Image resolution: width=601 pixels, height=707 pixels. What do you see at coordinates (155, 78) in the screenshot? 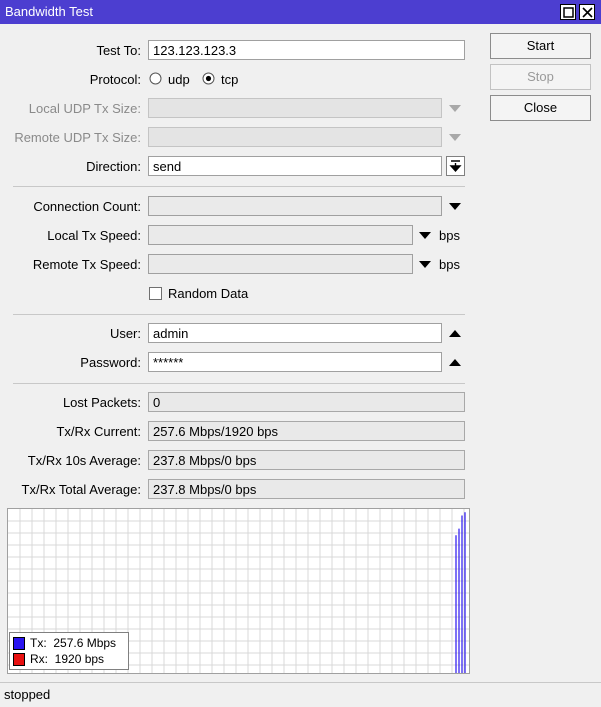
I see `radio-udp` at bounding box center [155, 78].